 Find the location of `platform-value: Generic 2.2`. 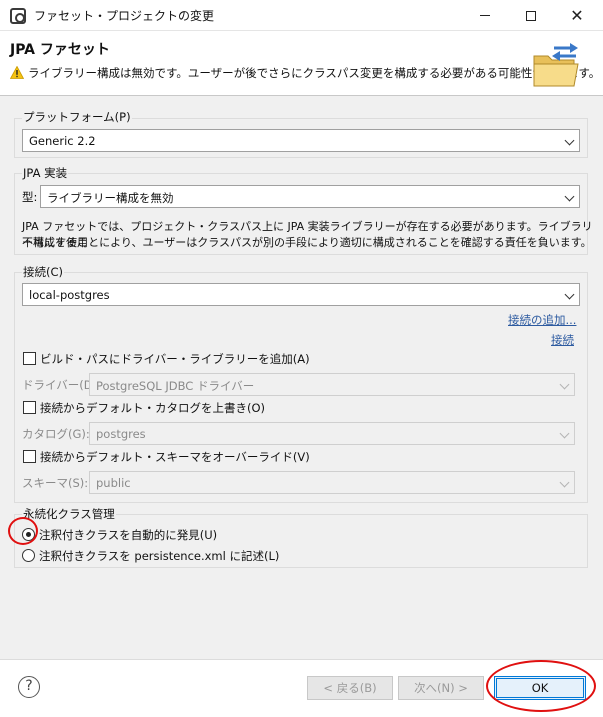

platform-value: Generic 2.2 is located at coordinates (62, 141).